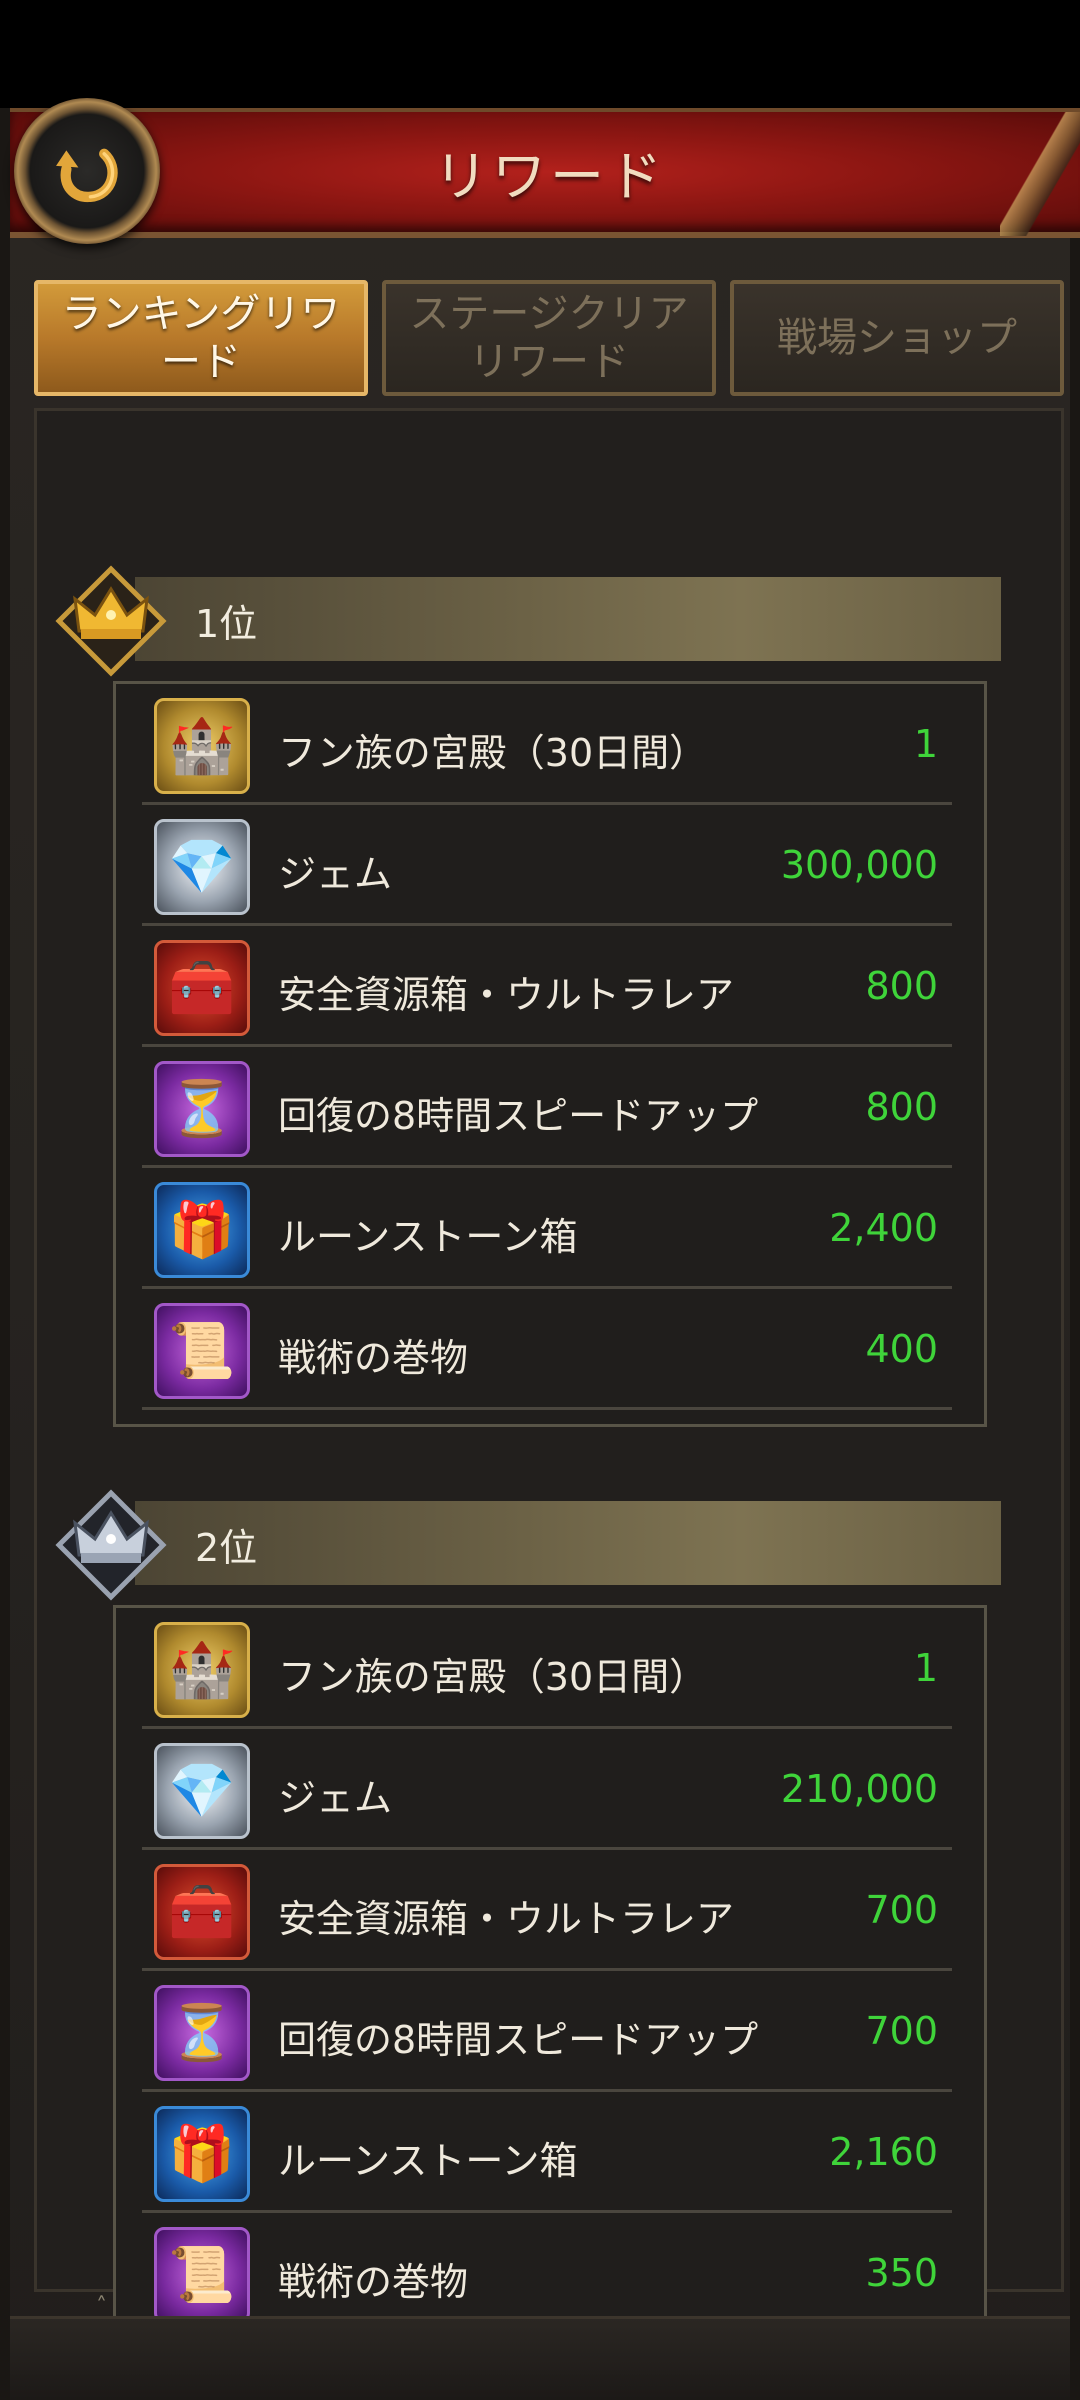 This screenshot has width=1080, height=2400. Describe the element at coordinates (550, 176) in the screenshot. I see `page-title: リワード` at that location.